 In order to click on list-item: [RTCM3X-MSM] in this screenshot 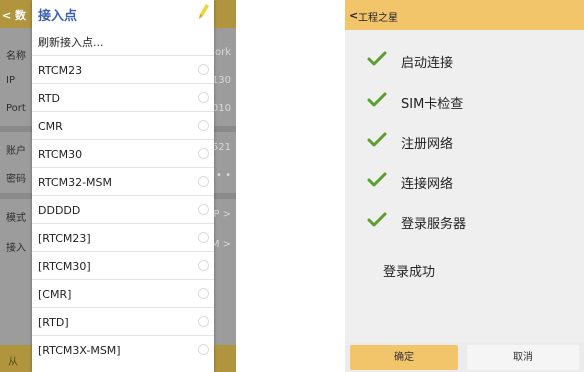, I will do `click(123, 349)`.